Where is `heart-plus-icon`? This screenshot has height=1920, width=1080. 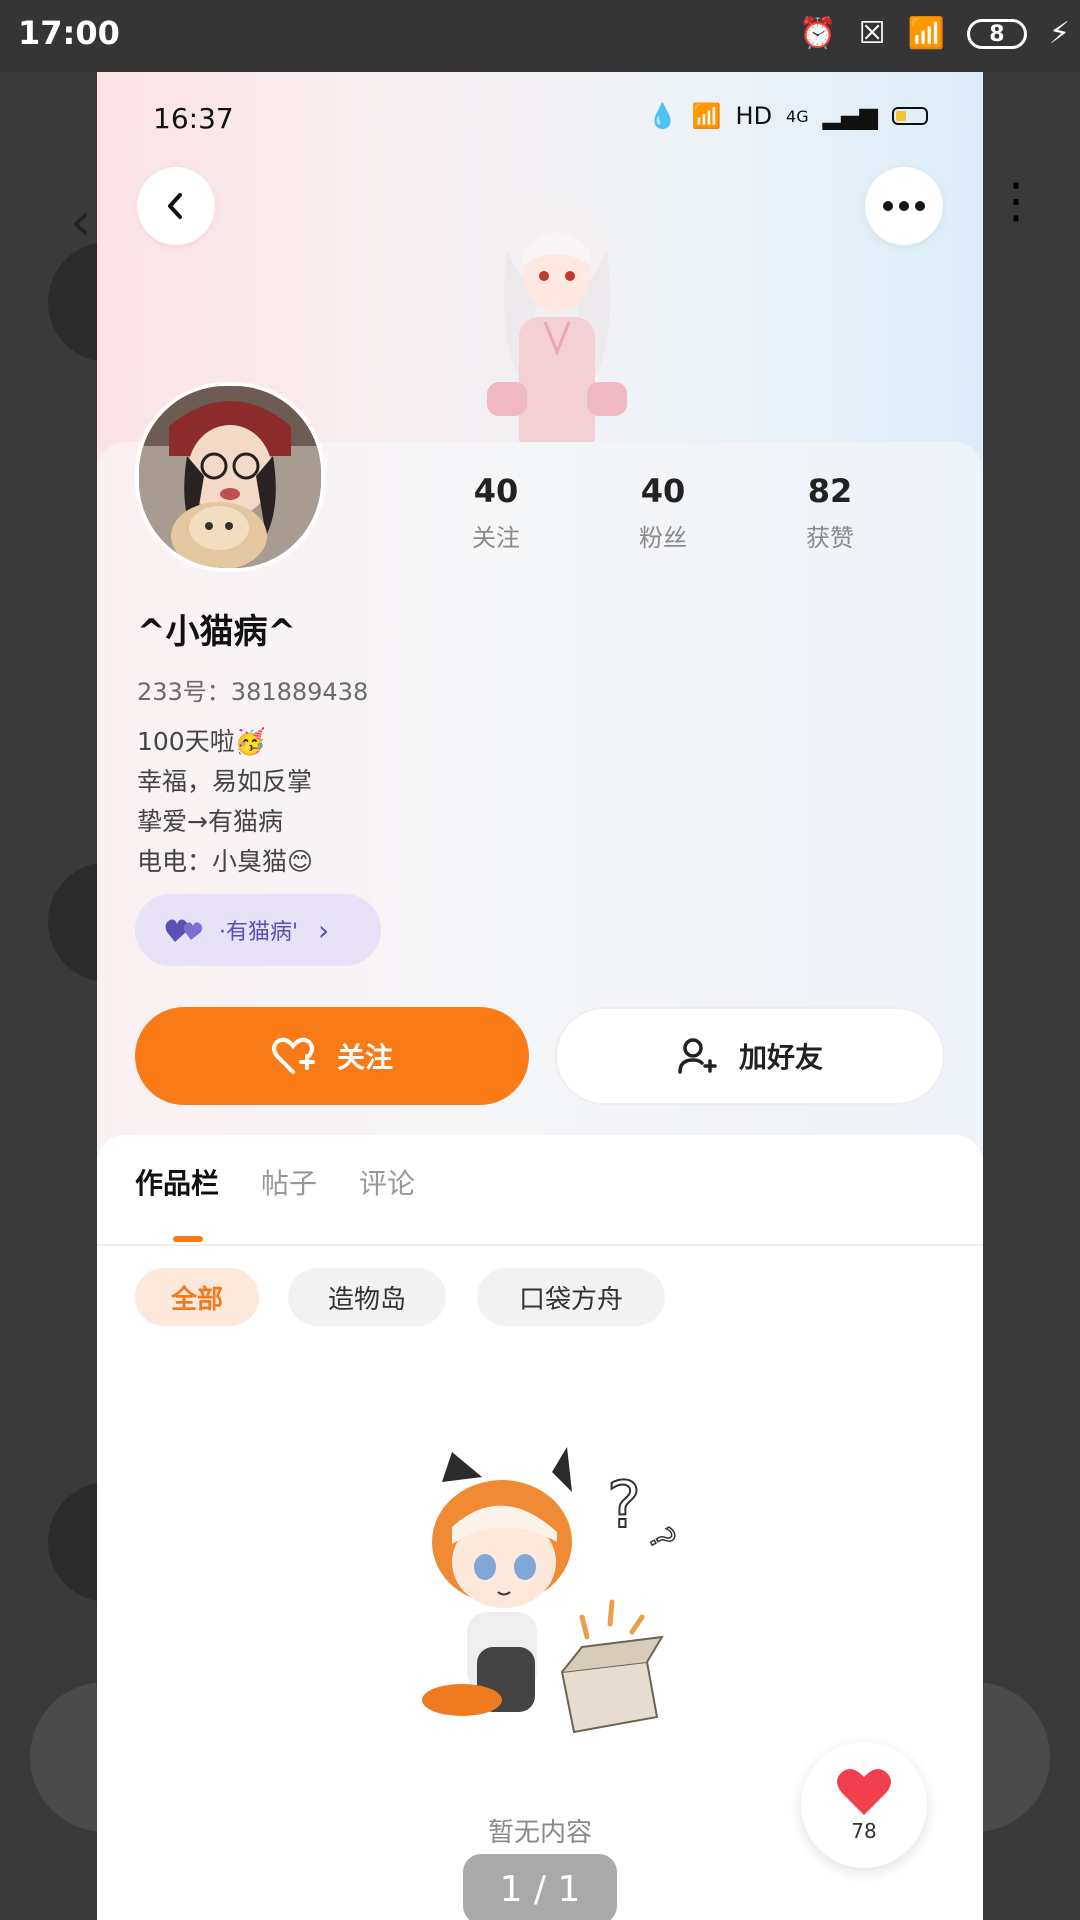
heart-plus-icon is located at coordinates (293, 1055).